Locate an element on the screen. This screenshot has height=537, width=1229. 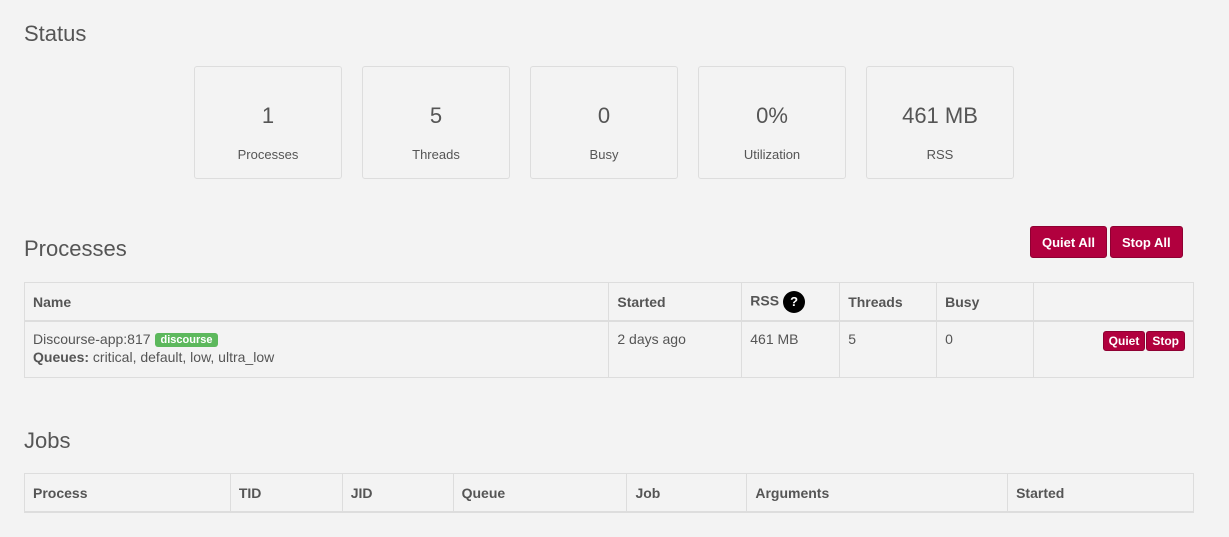
stat-card-processes: 1 Processes is located at coordinates (268, 122).